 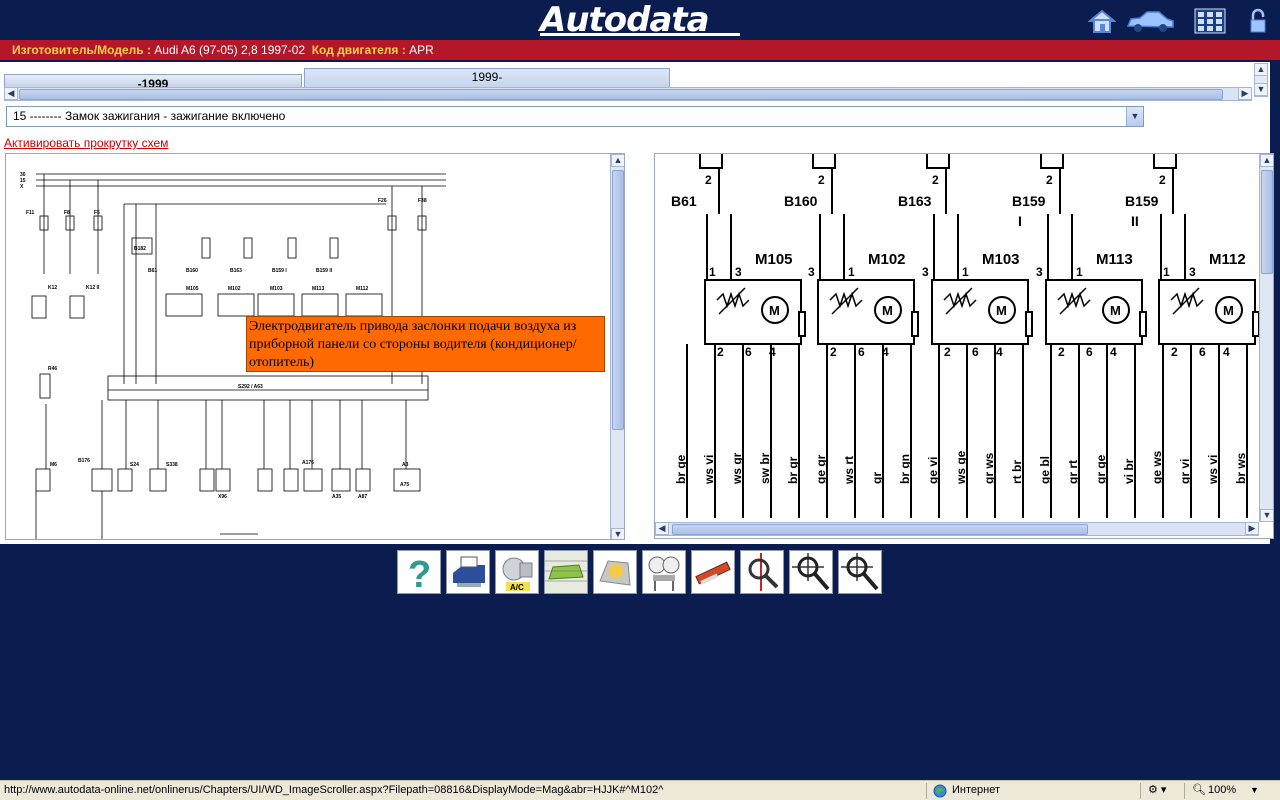 I want to click on rail-x-label: X, so click(x=22, y=187).